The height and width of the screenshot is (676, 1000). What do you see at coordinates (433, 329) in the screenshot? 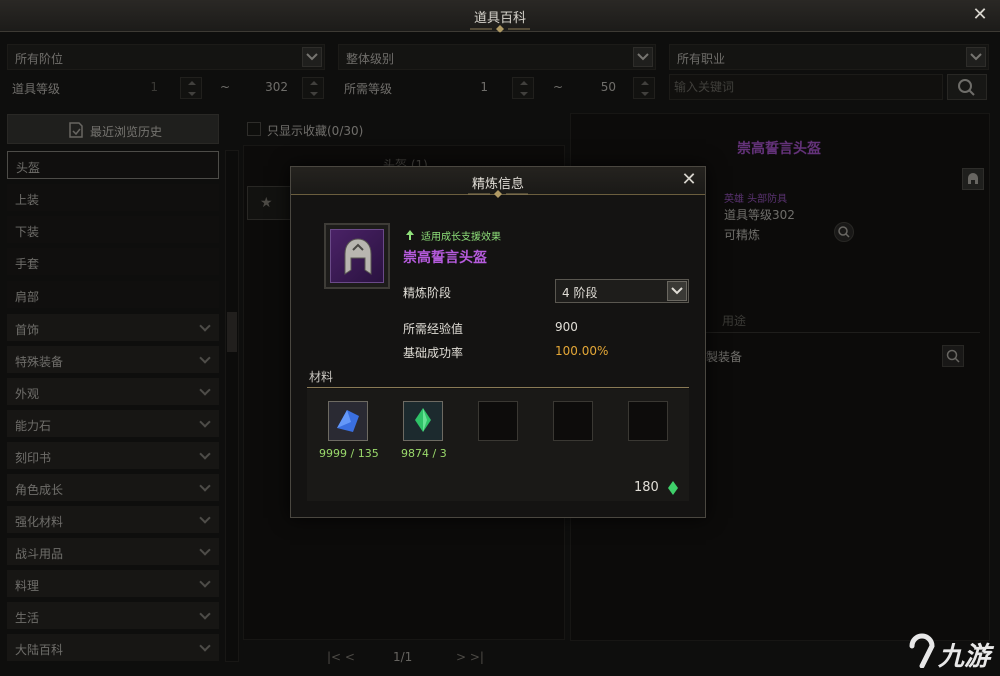
I see `required-exp-label: 所需经验值` at bounding box center [433, 329].